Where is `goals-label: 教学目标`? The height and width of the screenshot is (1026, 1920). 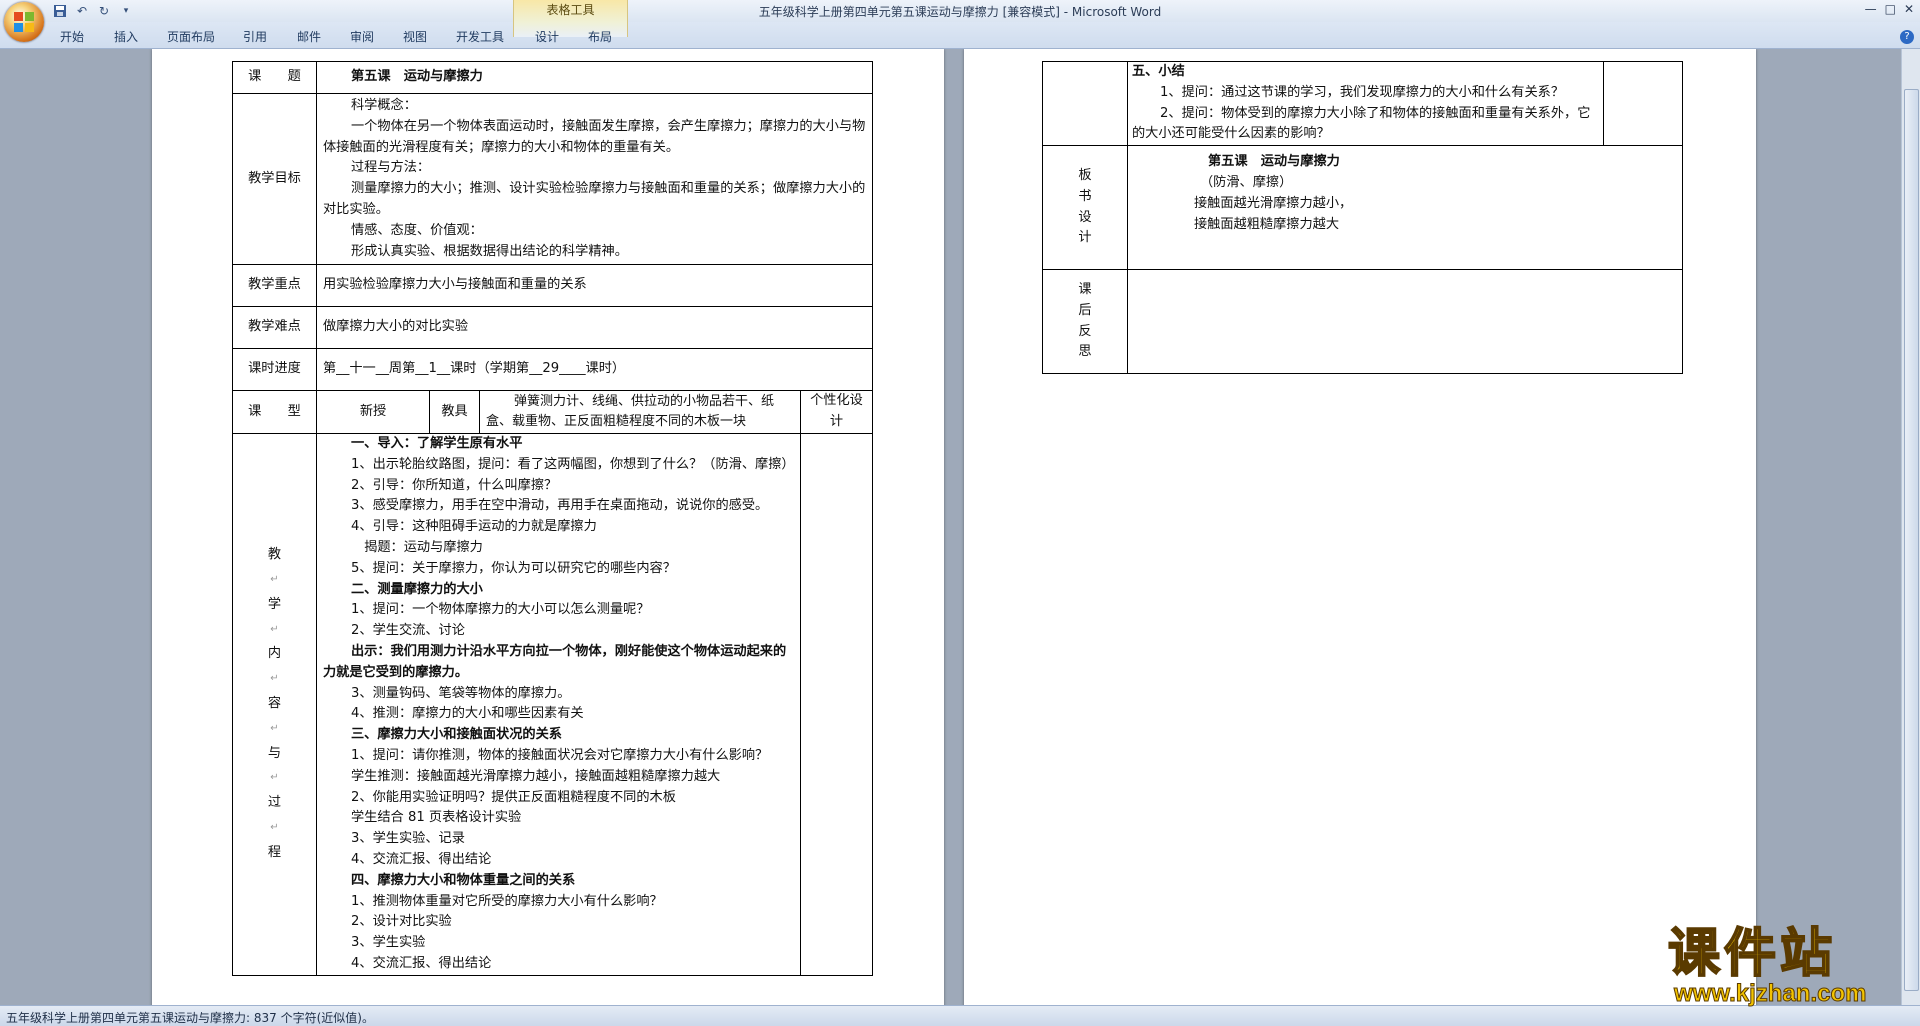 goals-label: 教学目标 is located at coordinates (274, 179).